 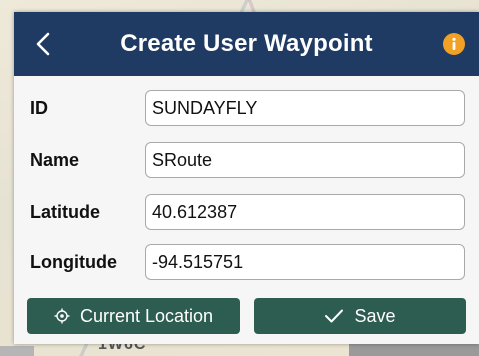 I want to click on info-icon, so click(x=454, y=43).